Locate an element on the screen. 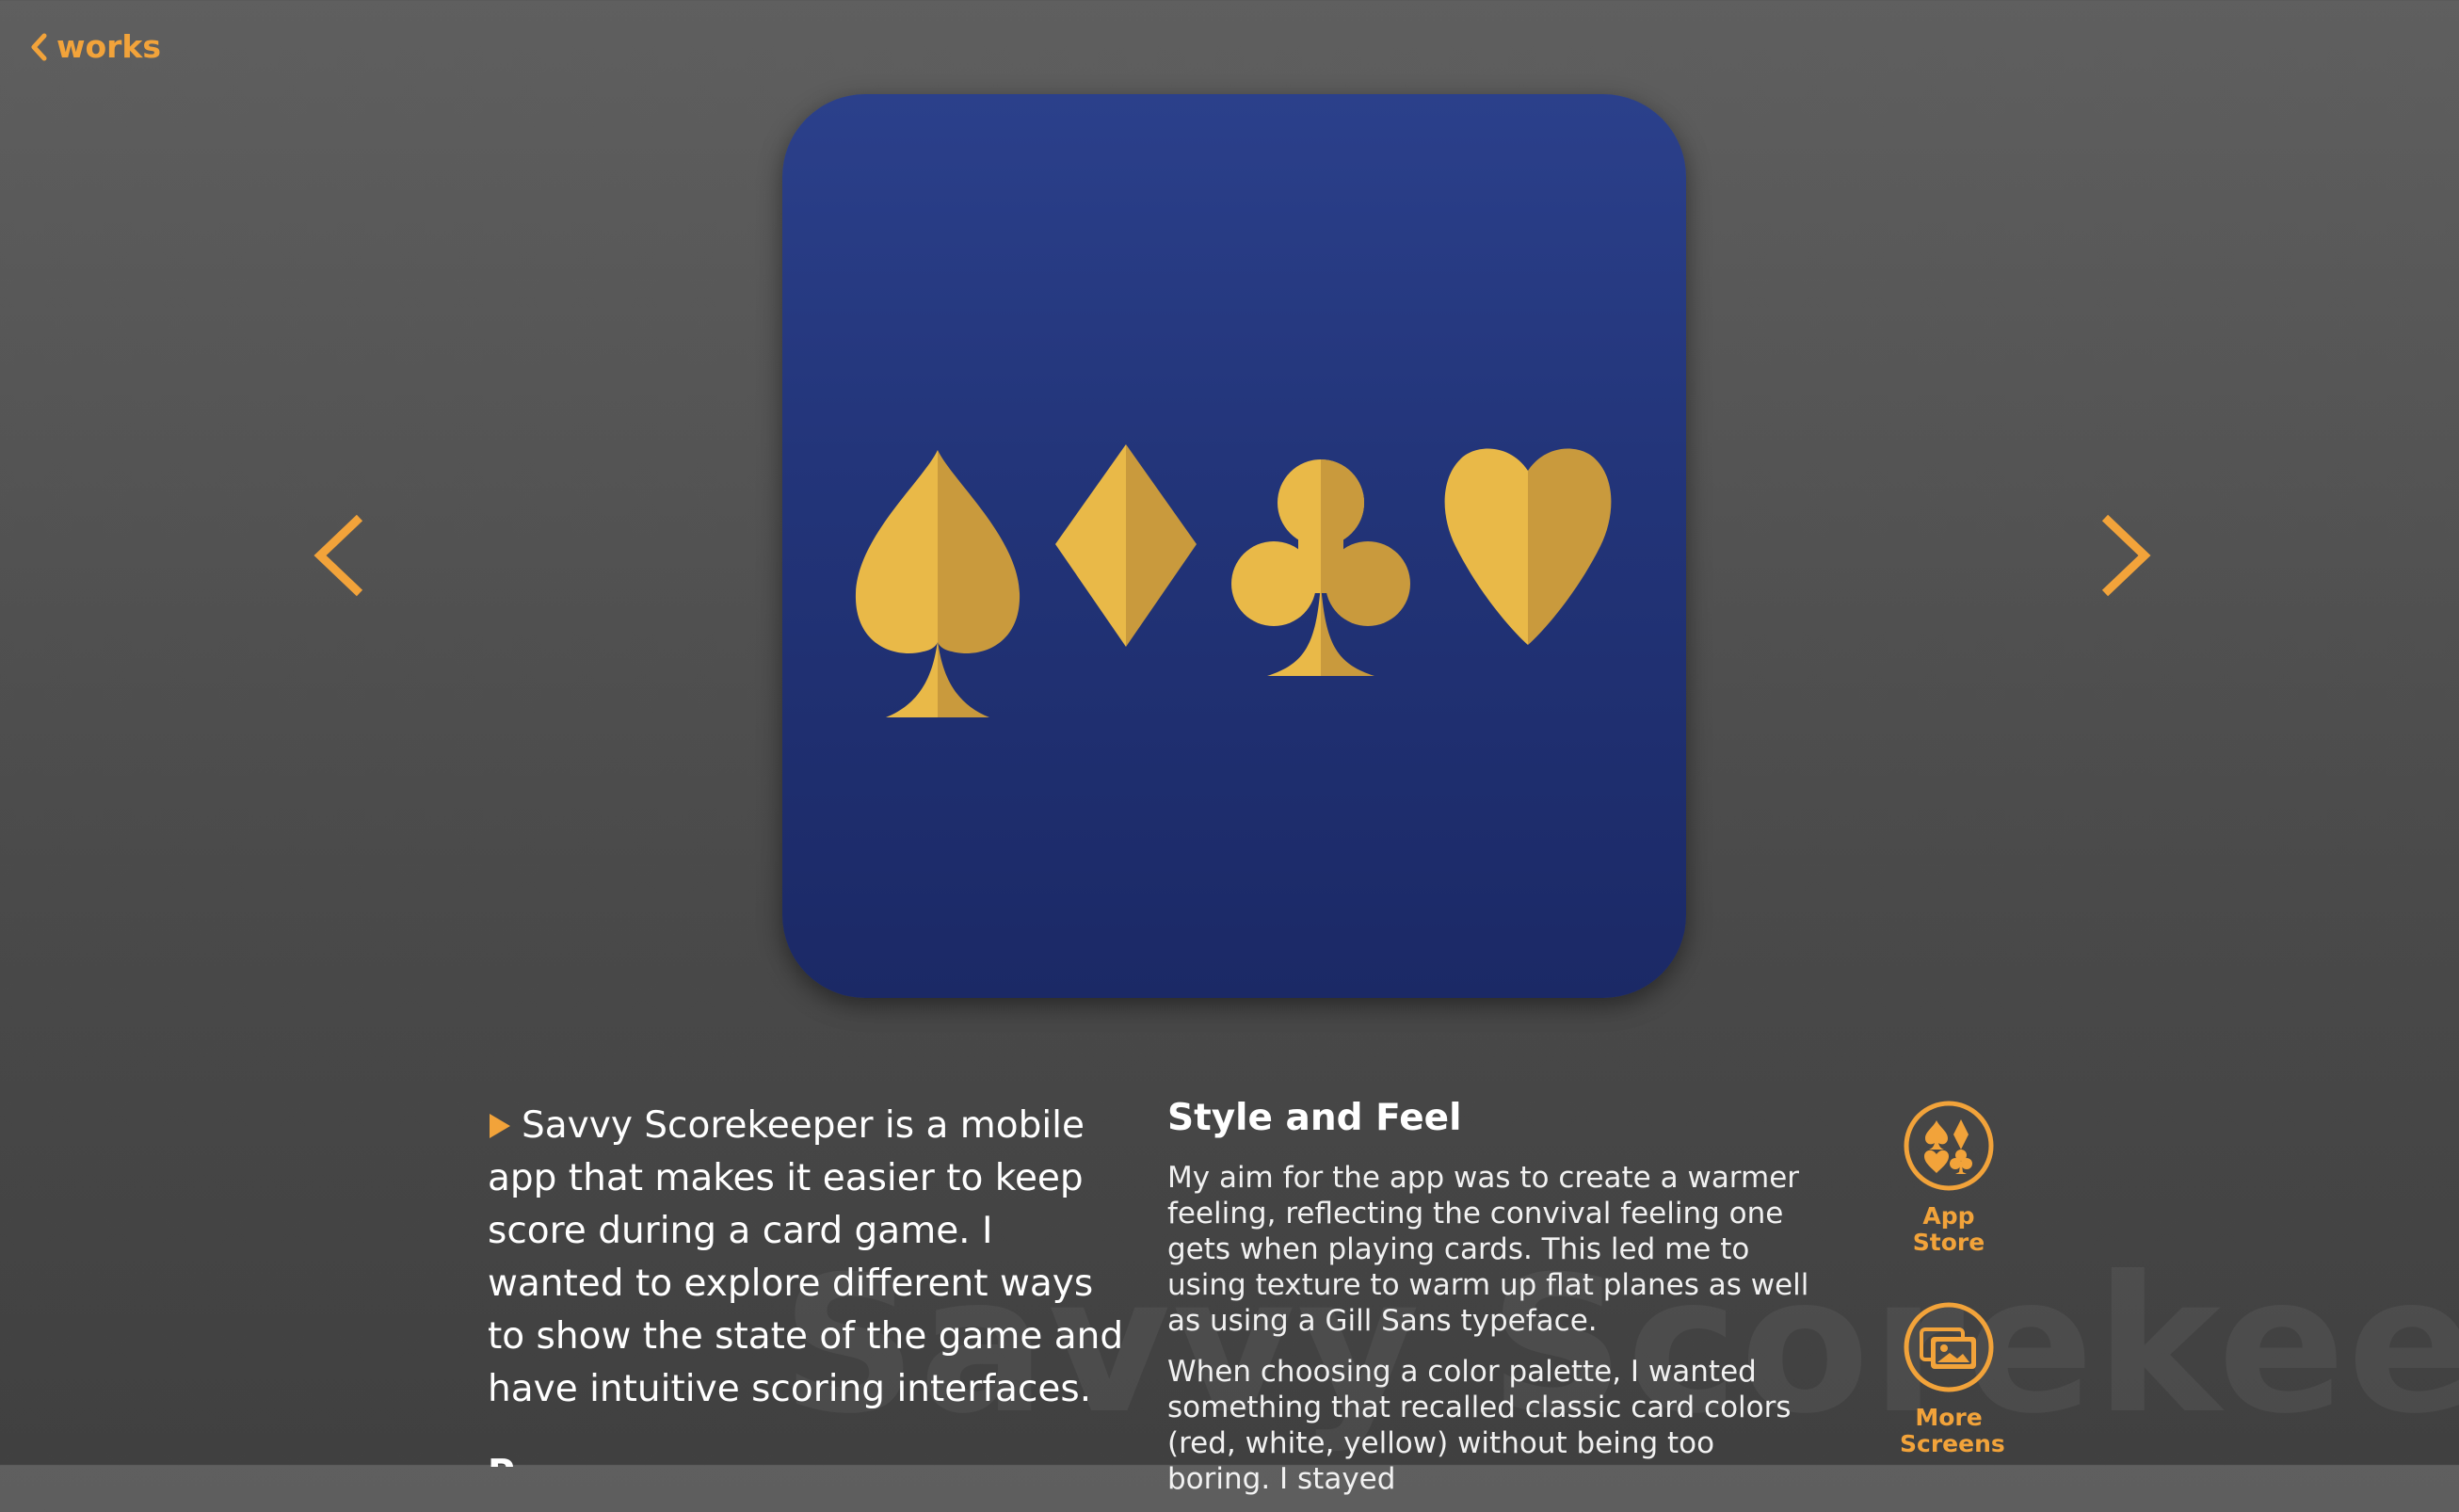 The height and width of the screenshot is (1512, 2459). next-heading-partial: P is located at coordinates (506, 1457).